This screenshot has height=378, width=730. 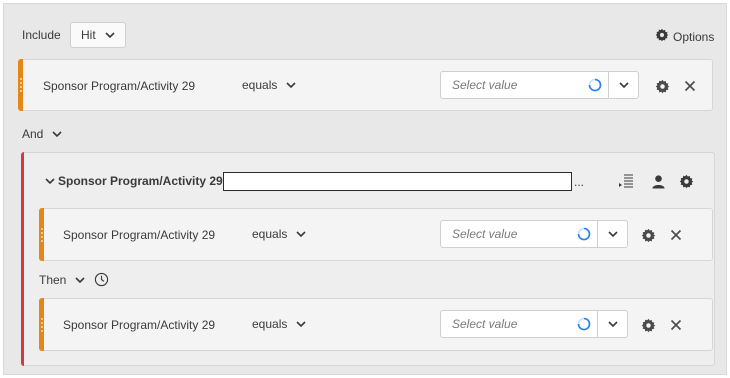 I want to click on container-accent-bar, so click(x=22, y=259).